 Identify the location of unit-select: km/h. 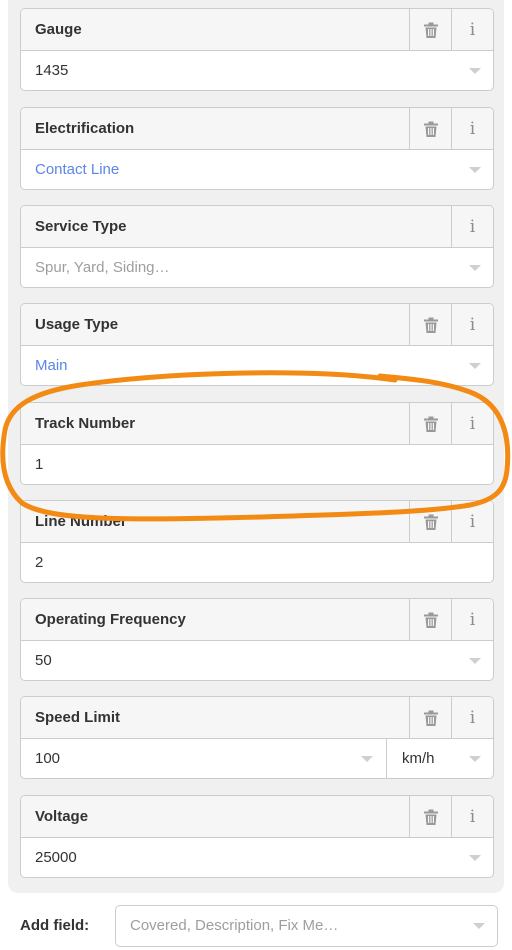
(418, 758).